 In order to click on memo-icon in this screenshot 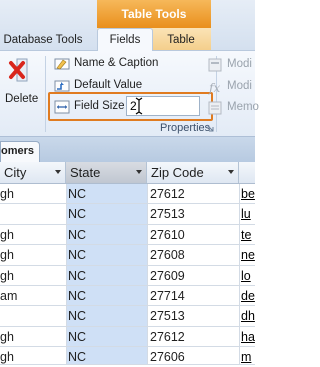, I will do `click(215, 108)`.